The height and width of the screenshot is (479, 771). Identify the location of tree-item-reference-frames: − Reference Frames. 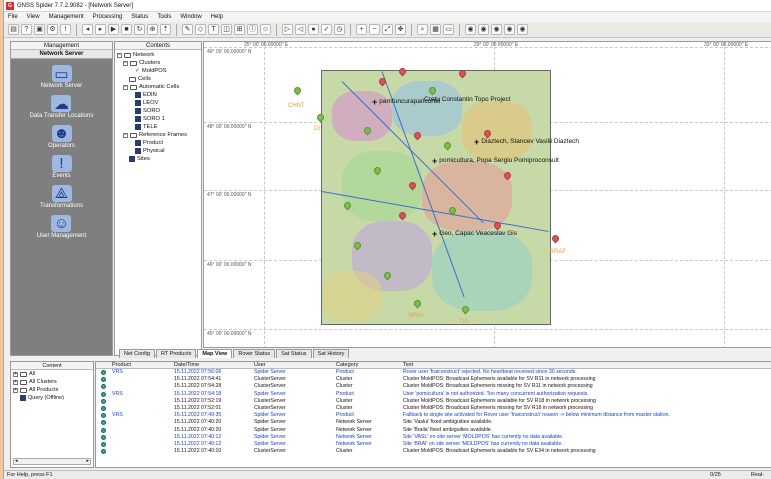
(155, 135).